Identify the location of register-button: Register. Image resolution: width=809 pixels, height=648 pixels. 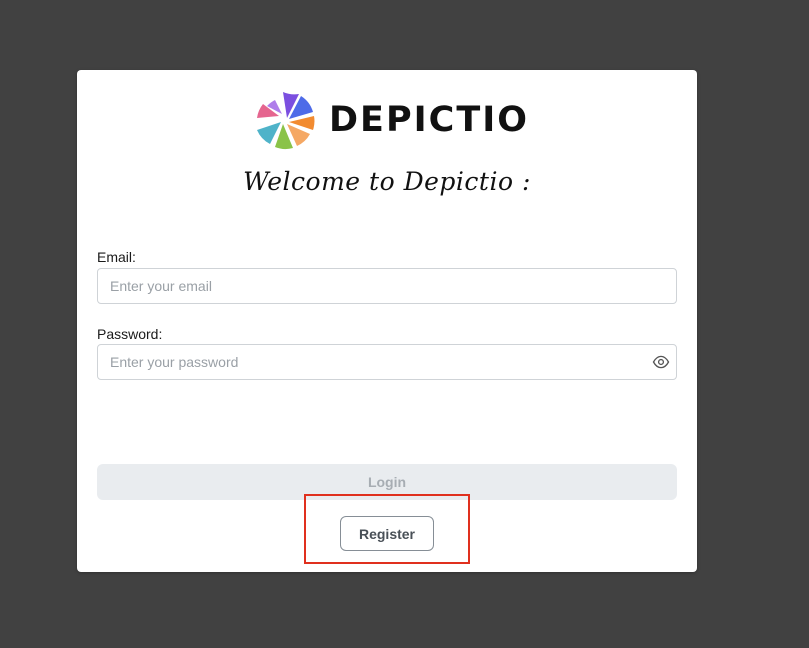
(387, 533).